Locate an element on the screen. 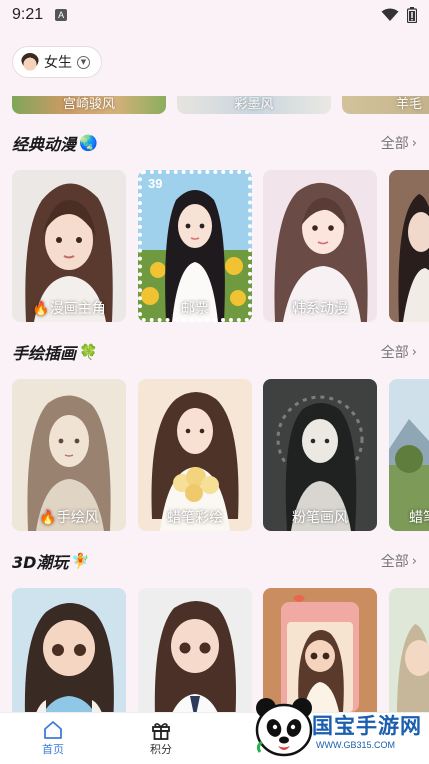 Image resolution: width=429 pixels, height=764 pixels. nav-home-label: 首页 is located at coordinates (53, 749).